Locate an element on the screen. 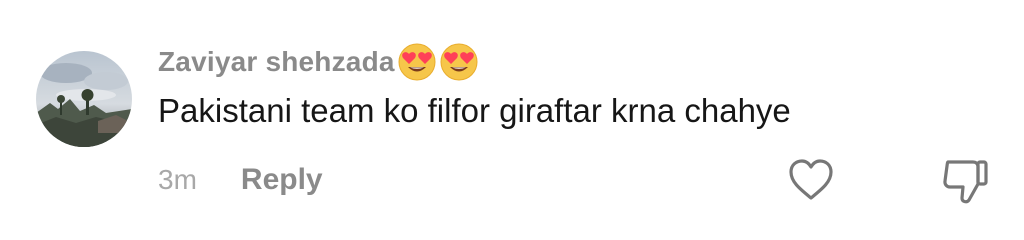  username: Zaviyar shehzada is located at coordinates (276, 62).